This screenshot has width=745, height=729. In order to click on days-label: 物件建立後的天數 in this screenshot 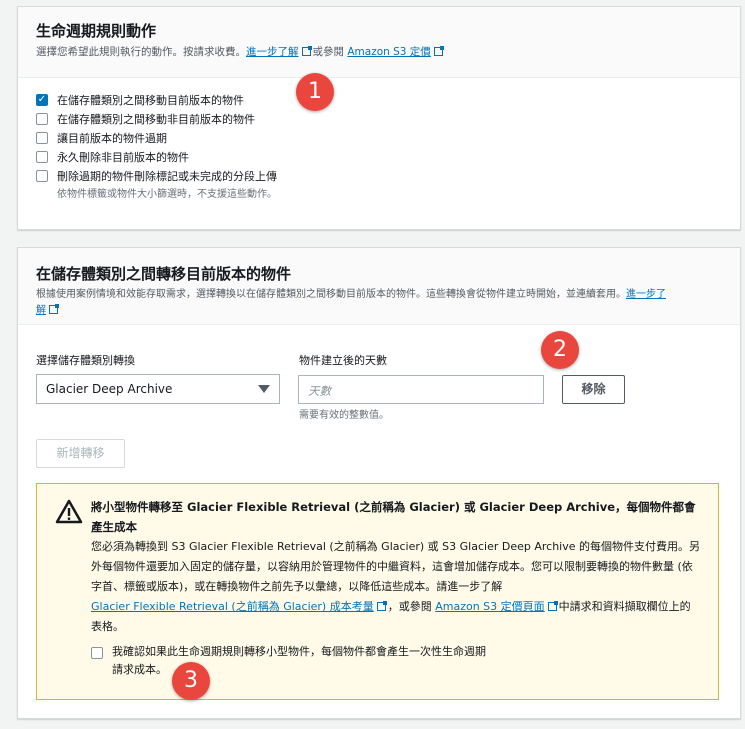, I will do `click(343, 360)`.